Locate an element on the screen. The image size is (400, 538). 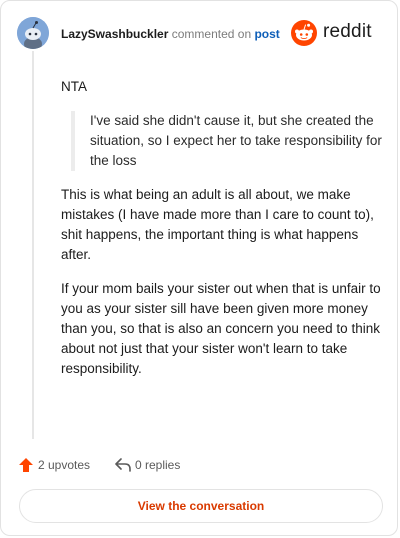
reddit-brand: reddit is located at coordinates (337, 33).